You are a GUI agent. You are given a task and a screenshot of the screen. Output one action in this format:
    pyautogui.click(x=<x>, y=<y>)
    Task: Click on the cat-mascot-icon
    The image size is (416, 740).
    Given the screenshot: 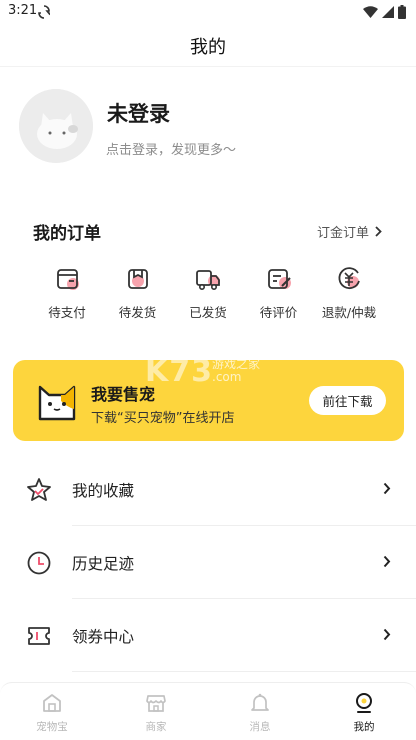 What is the action you would take?
    pyautogui.click(x=57, y=403)
    